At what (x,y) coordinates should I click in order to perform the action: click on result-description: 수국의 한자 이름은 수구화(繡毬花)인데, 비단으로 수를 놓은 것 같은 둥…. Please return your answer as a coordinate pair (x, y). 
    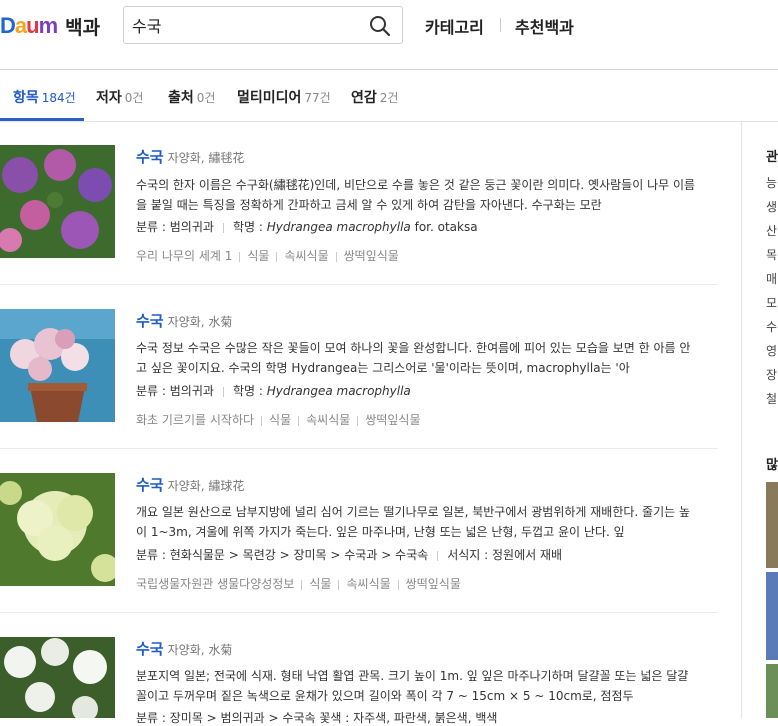
    Looking at the image, I should click on (417, 195).